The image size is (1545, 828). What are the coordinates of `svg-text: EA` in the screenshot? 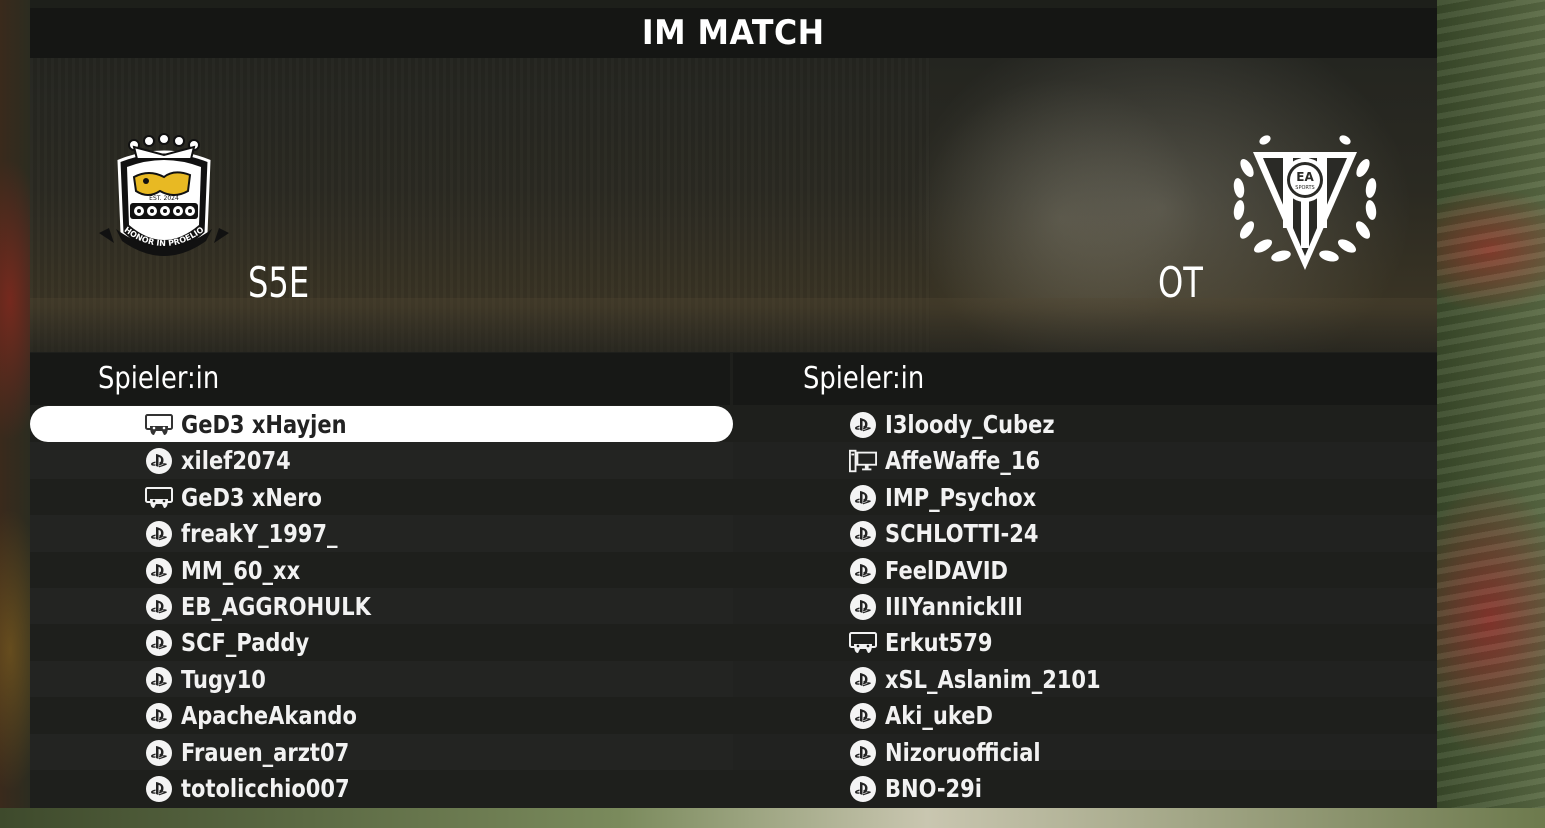 It's located at (1305, 177).